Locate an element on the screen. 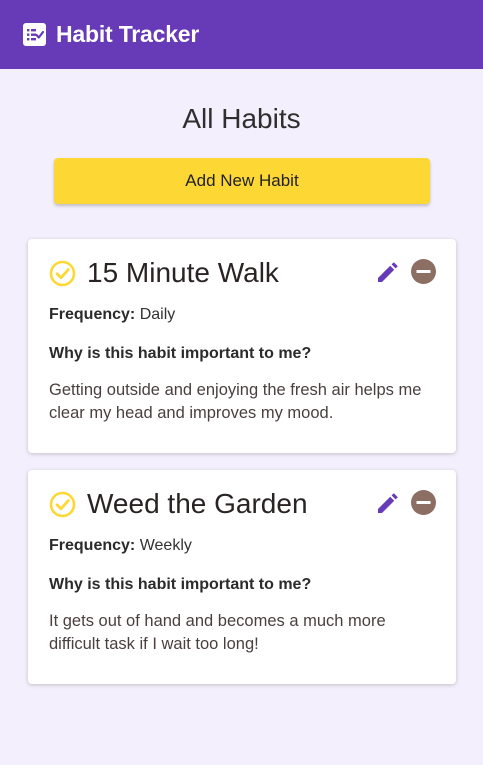  checklist-icon is located at coordinates (34, 34).